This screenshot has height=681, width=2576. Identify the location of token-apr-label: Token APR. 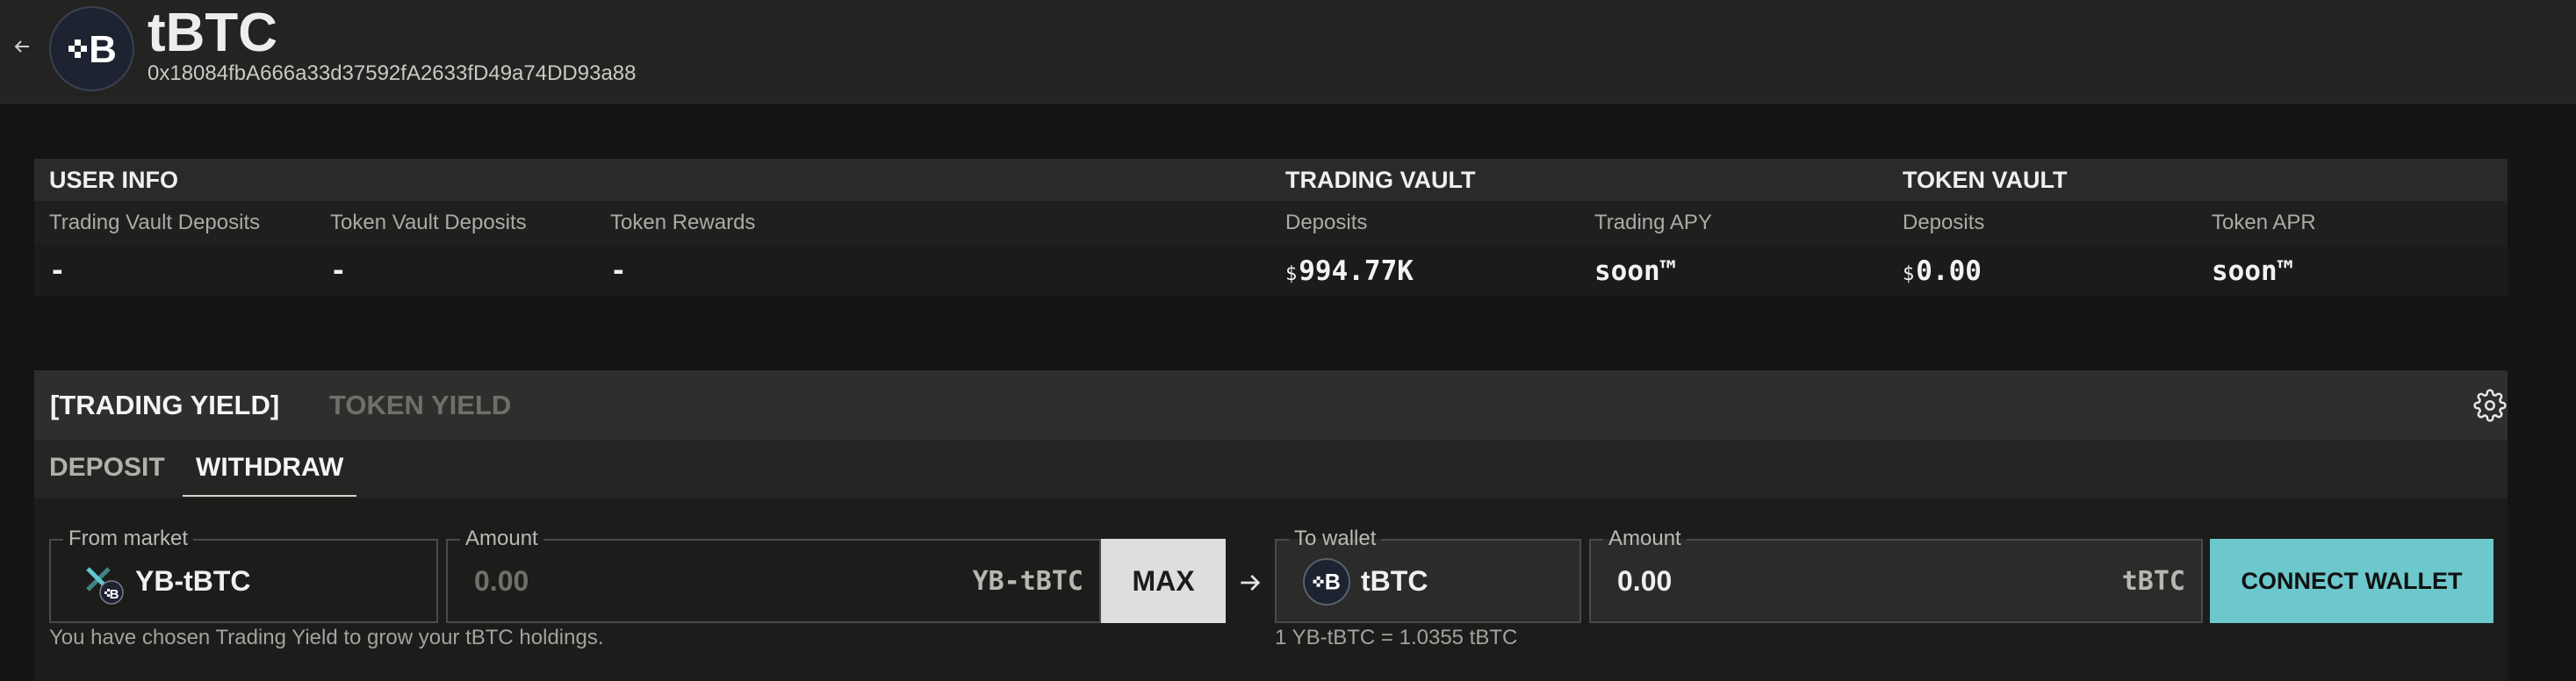
(2264, 222).